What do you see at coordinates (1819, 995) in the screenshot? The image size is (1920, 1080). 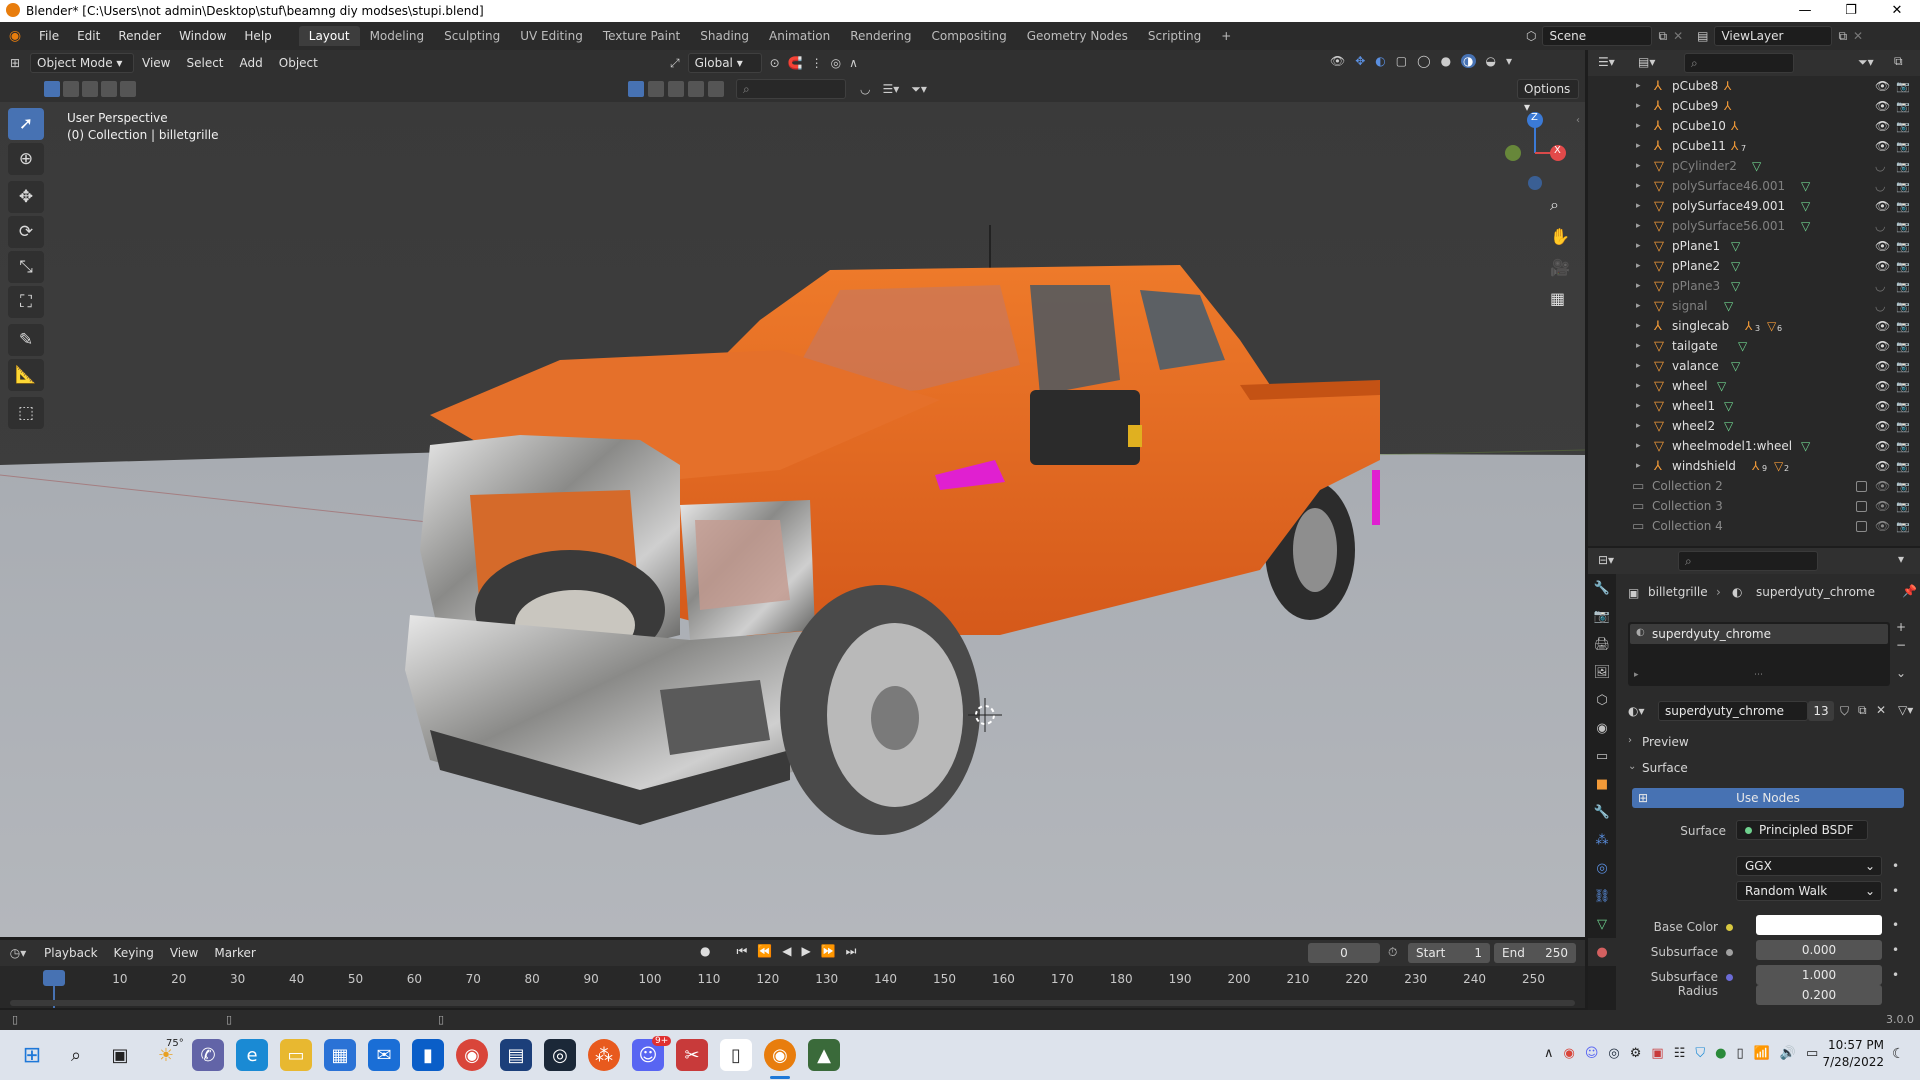 I see `subsurface-radius-y-field: 0.200` at bounding box center [1819, 995].